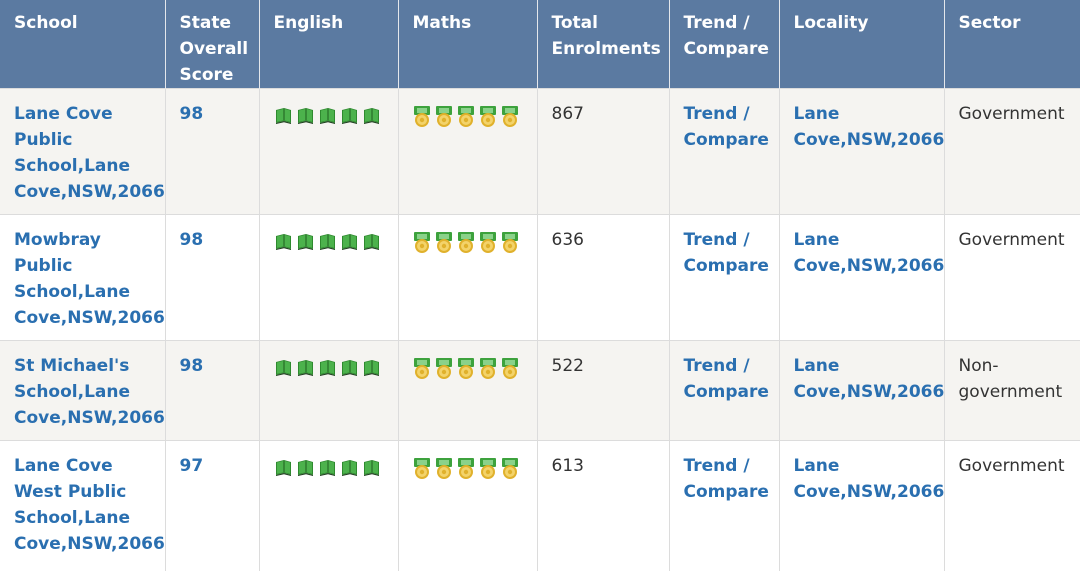 Image resolution: width=1080 pixels, height=579 pixels. Describe the element at coordinates (862, 44) in the screenshot. I see `header-locality: Locality` at that location.